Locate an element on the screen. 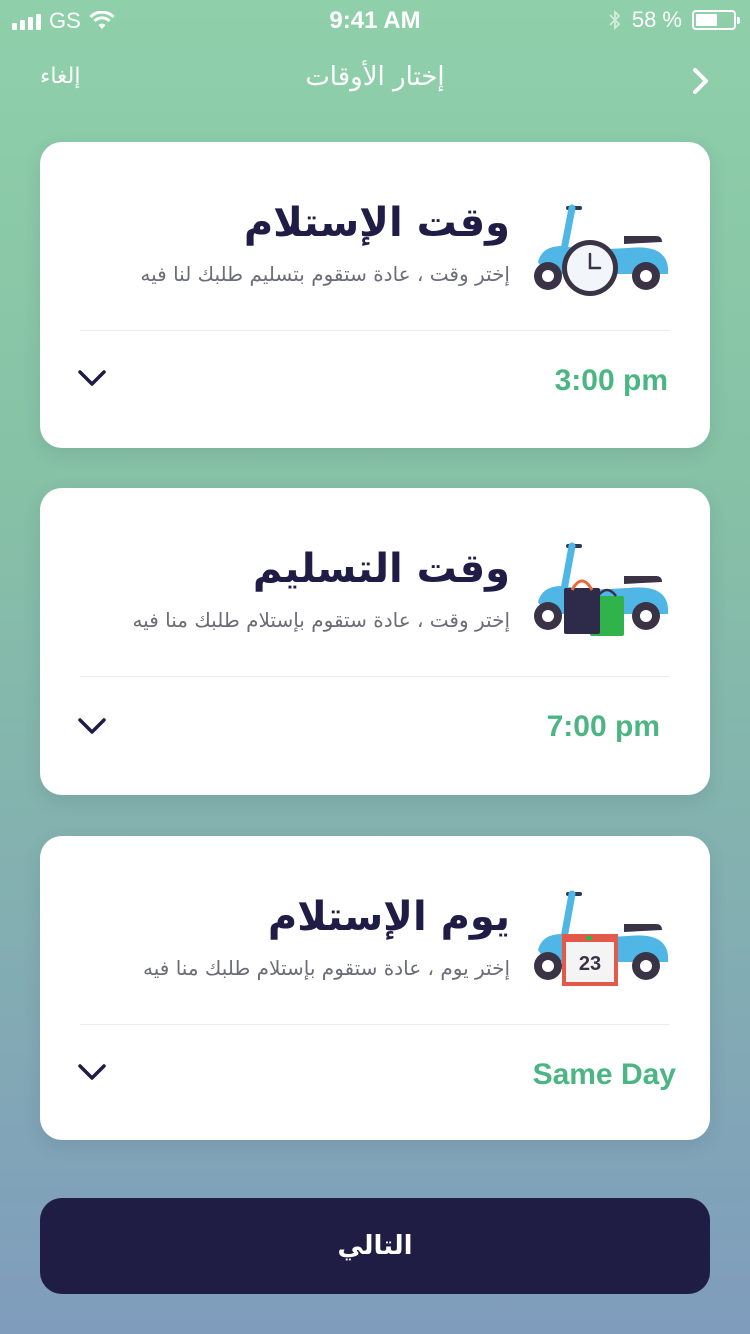  card-title: يوم الإستلام is located at coordinates (388, 917).